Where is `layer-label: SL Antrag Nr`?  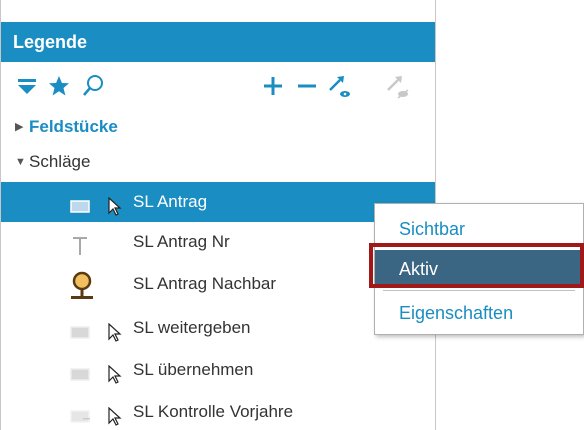
layer-label: SL Antrag Nr is located at coordinates (181, 241).